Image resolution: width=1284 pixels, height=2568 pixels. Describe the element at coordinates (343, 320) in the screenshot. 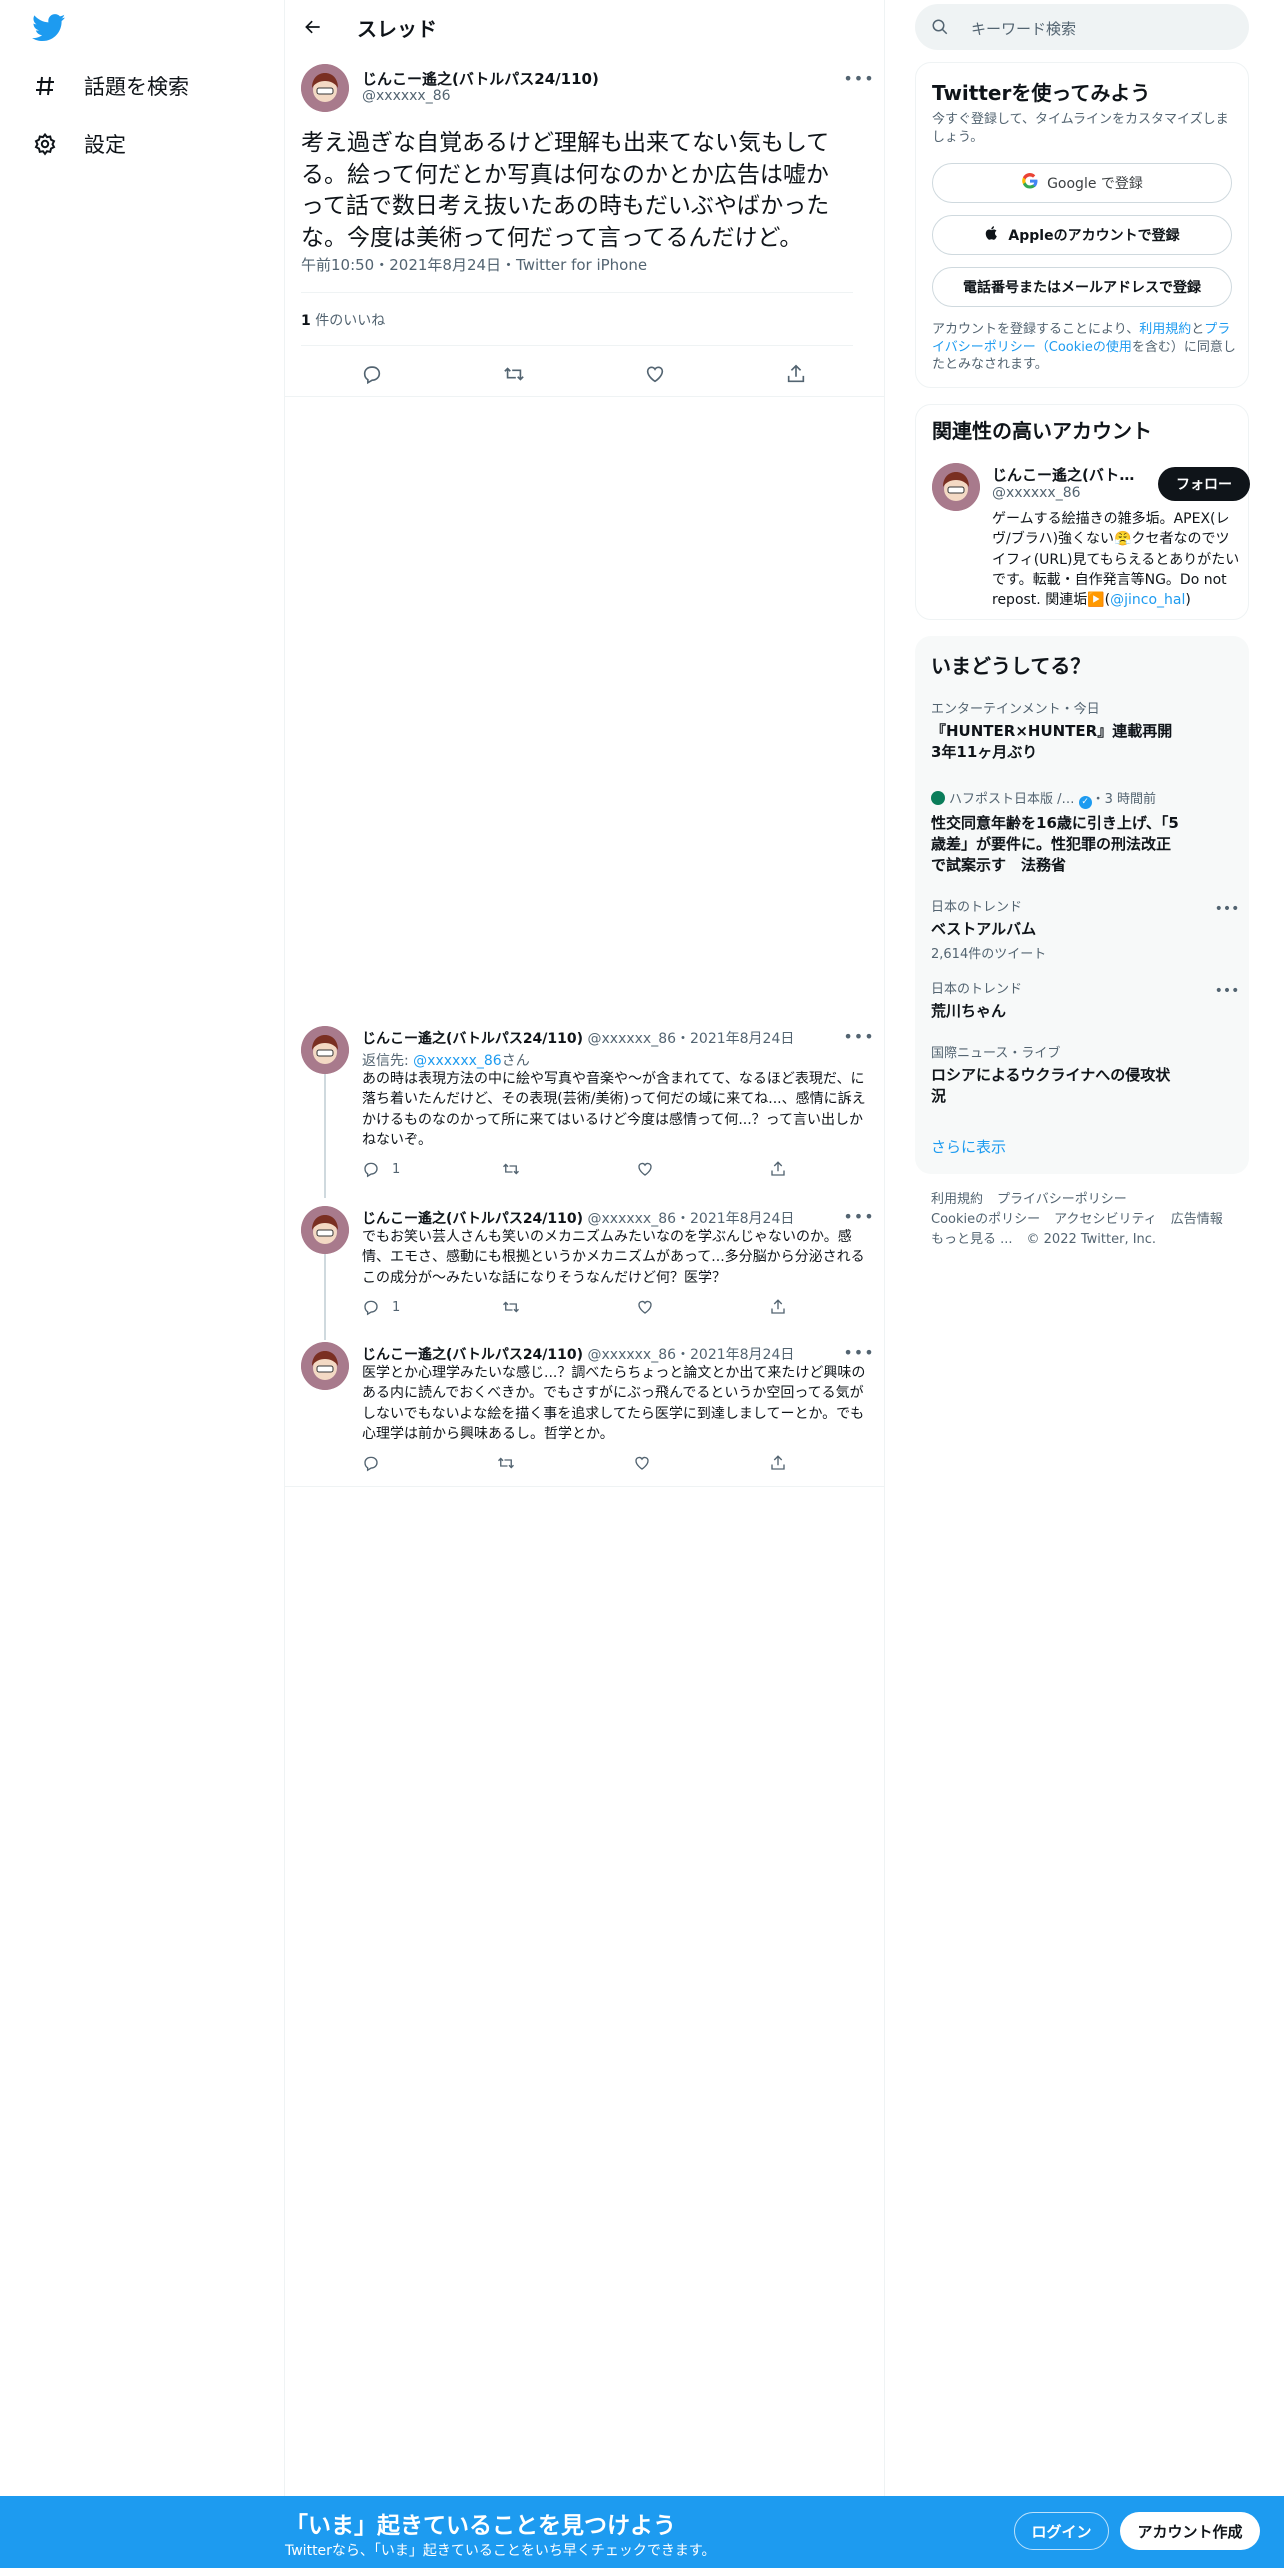

I see `likes-count: 1 件のいいね` at that location.